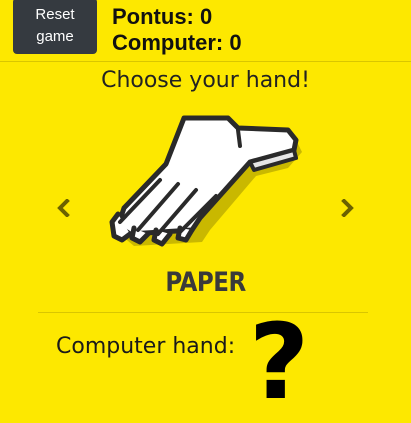 This screenshot has height=423, width=411. I want to click on next-hand-button, so click(348, 208).